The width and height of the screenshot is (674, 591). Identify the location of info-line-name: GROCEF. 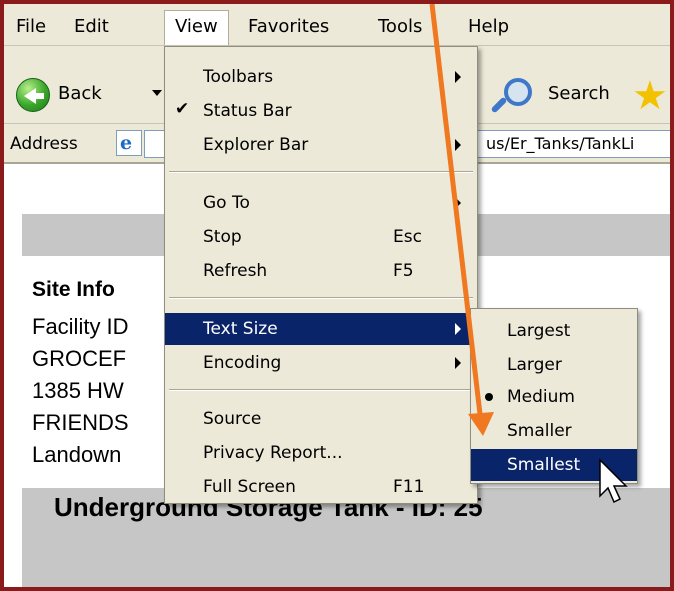
(79, 358).